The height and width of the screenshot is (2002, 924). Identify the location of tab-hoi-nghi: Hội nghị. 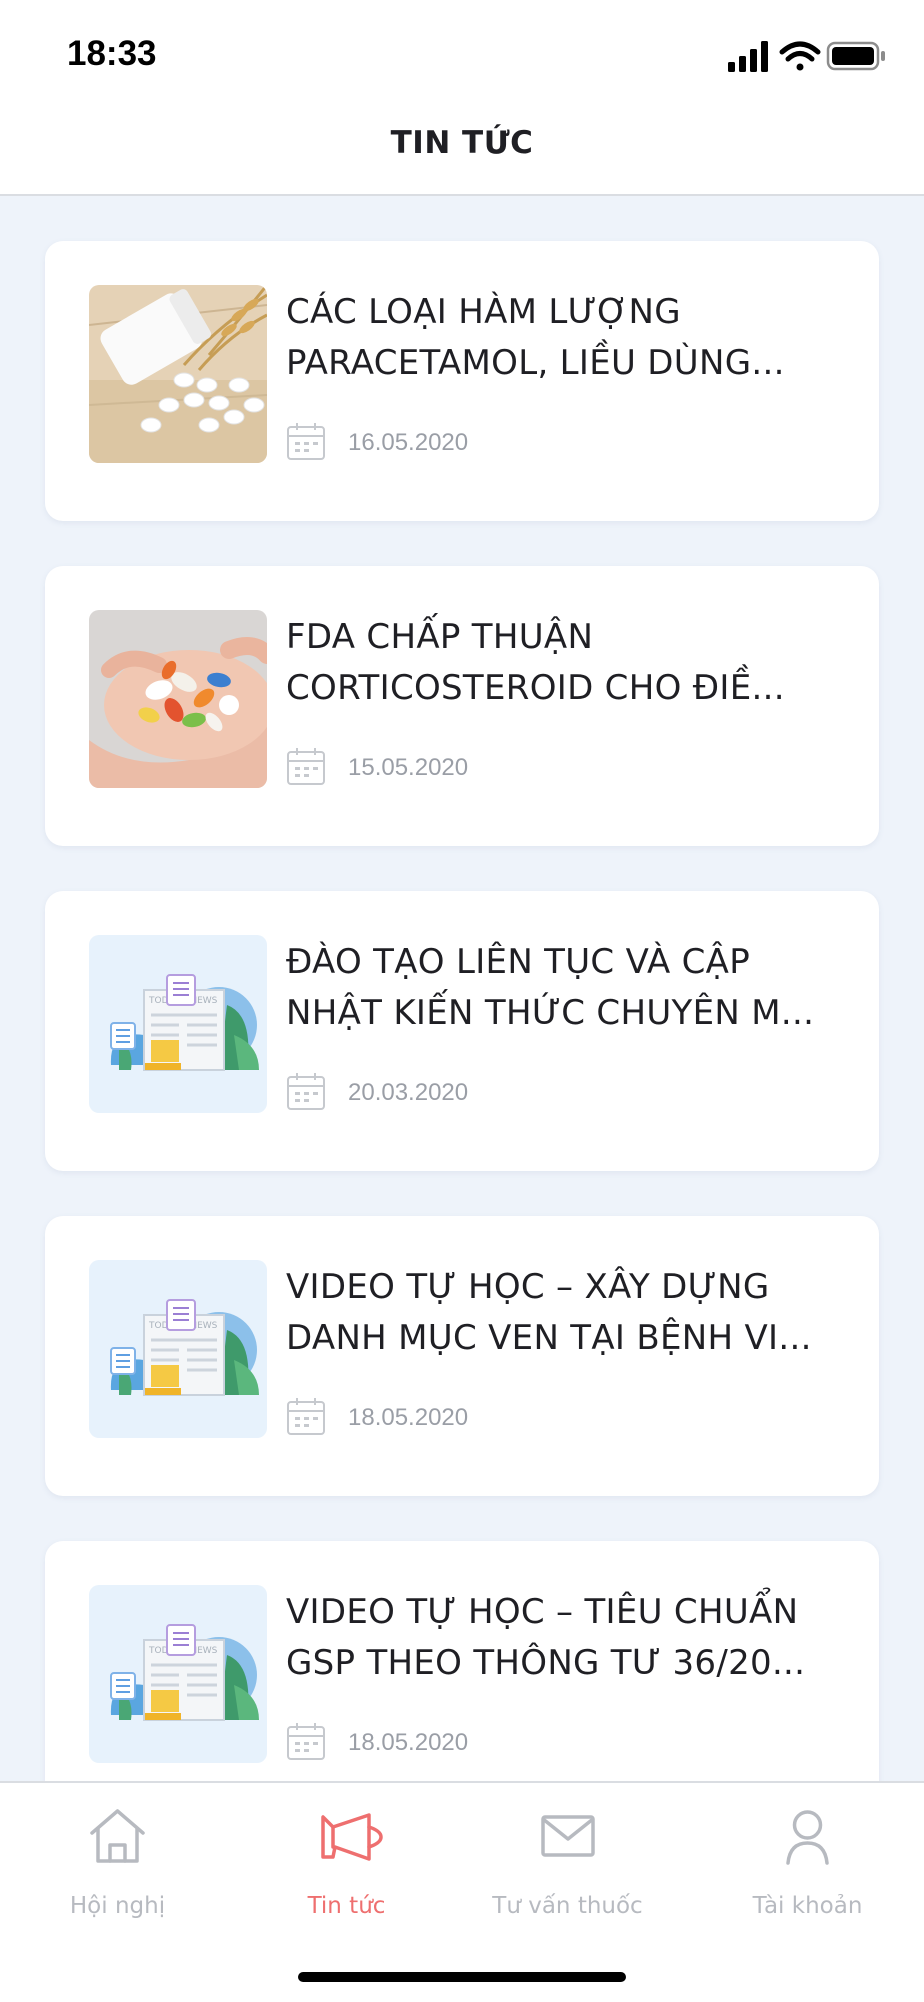
(117, 1858).